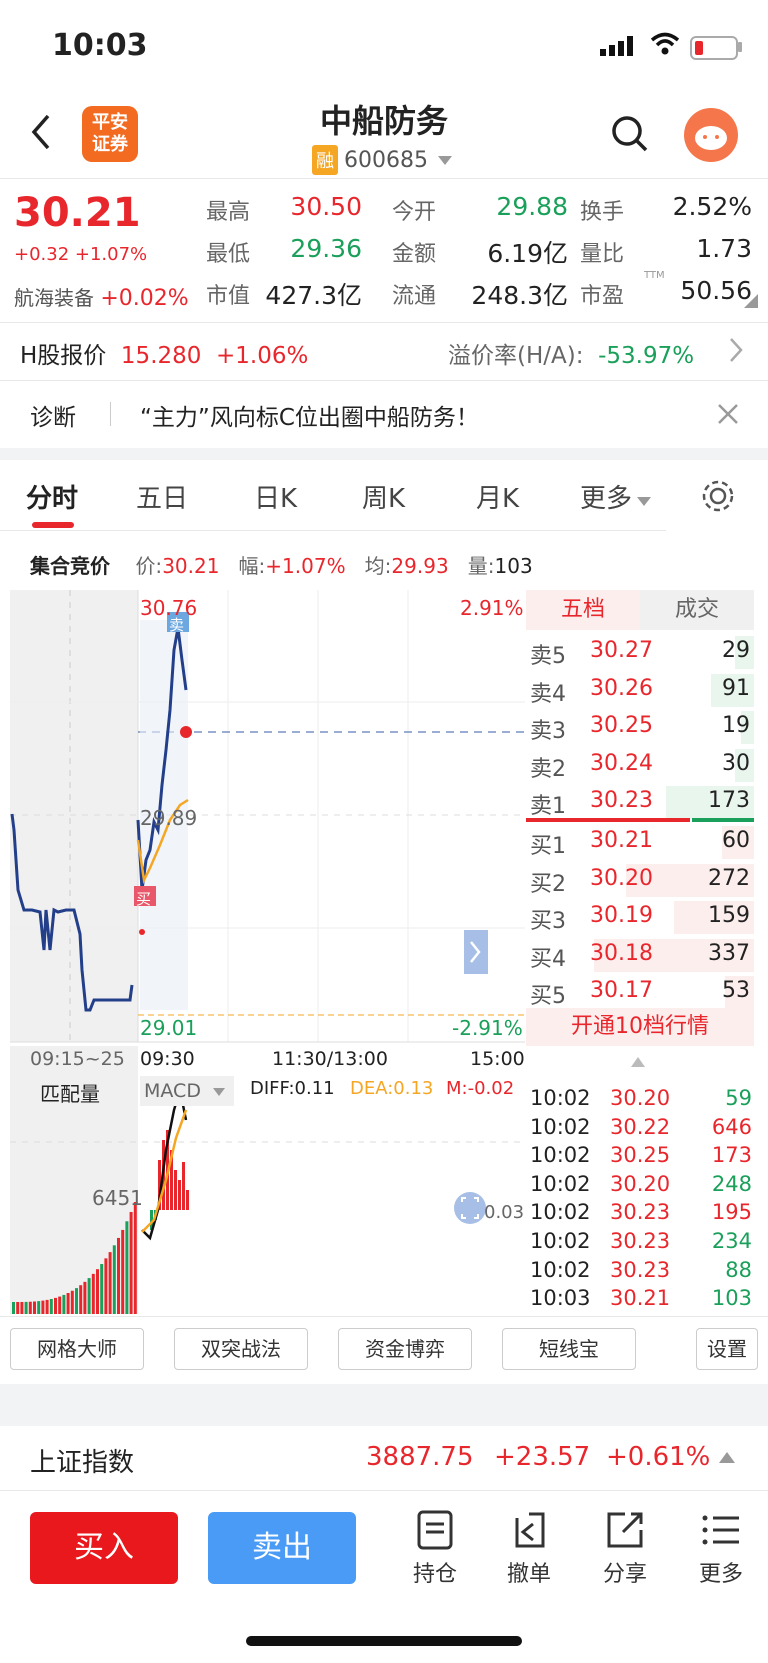 Image resolution: width=768 pixels, height=1663 pixels. What do you see at coordinates (519, 295) in the screenshot?
I see `stat-value: 248.3亿` at bounding box center [519, 295].